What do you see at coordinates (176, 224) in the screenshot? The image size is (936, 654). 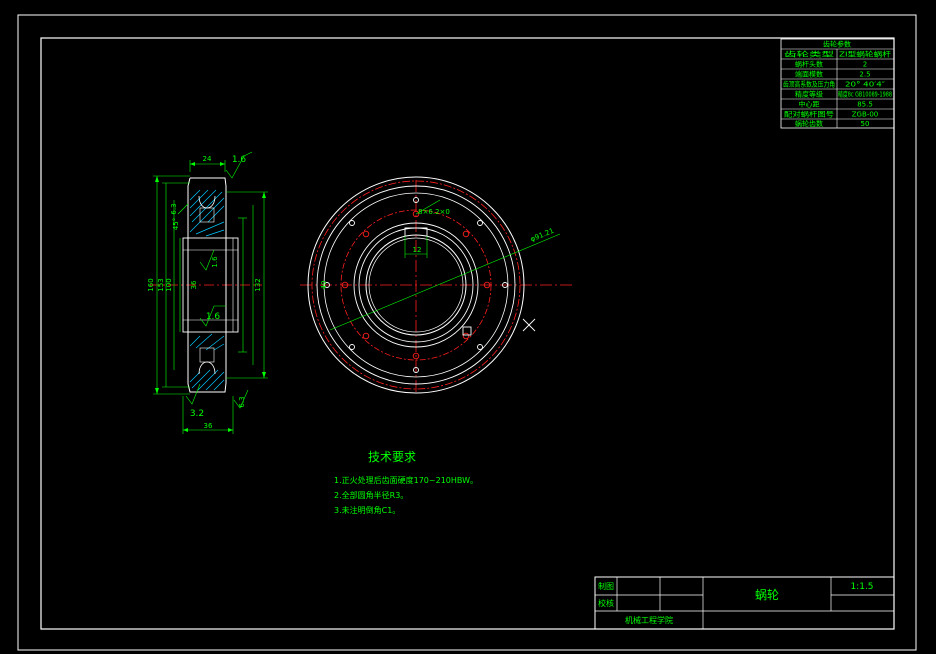 I see `dim-angle: 45°` at bounding box center [176, 224].